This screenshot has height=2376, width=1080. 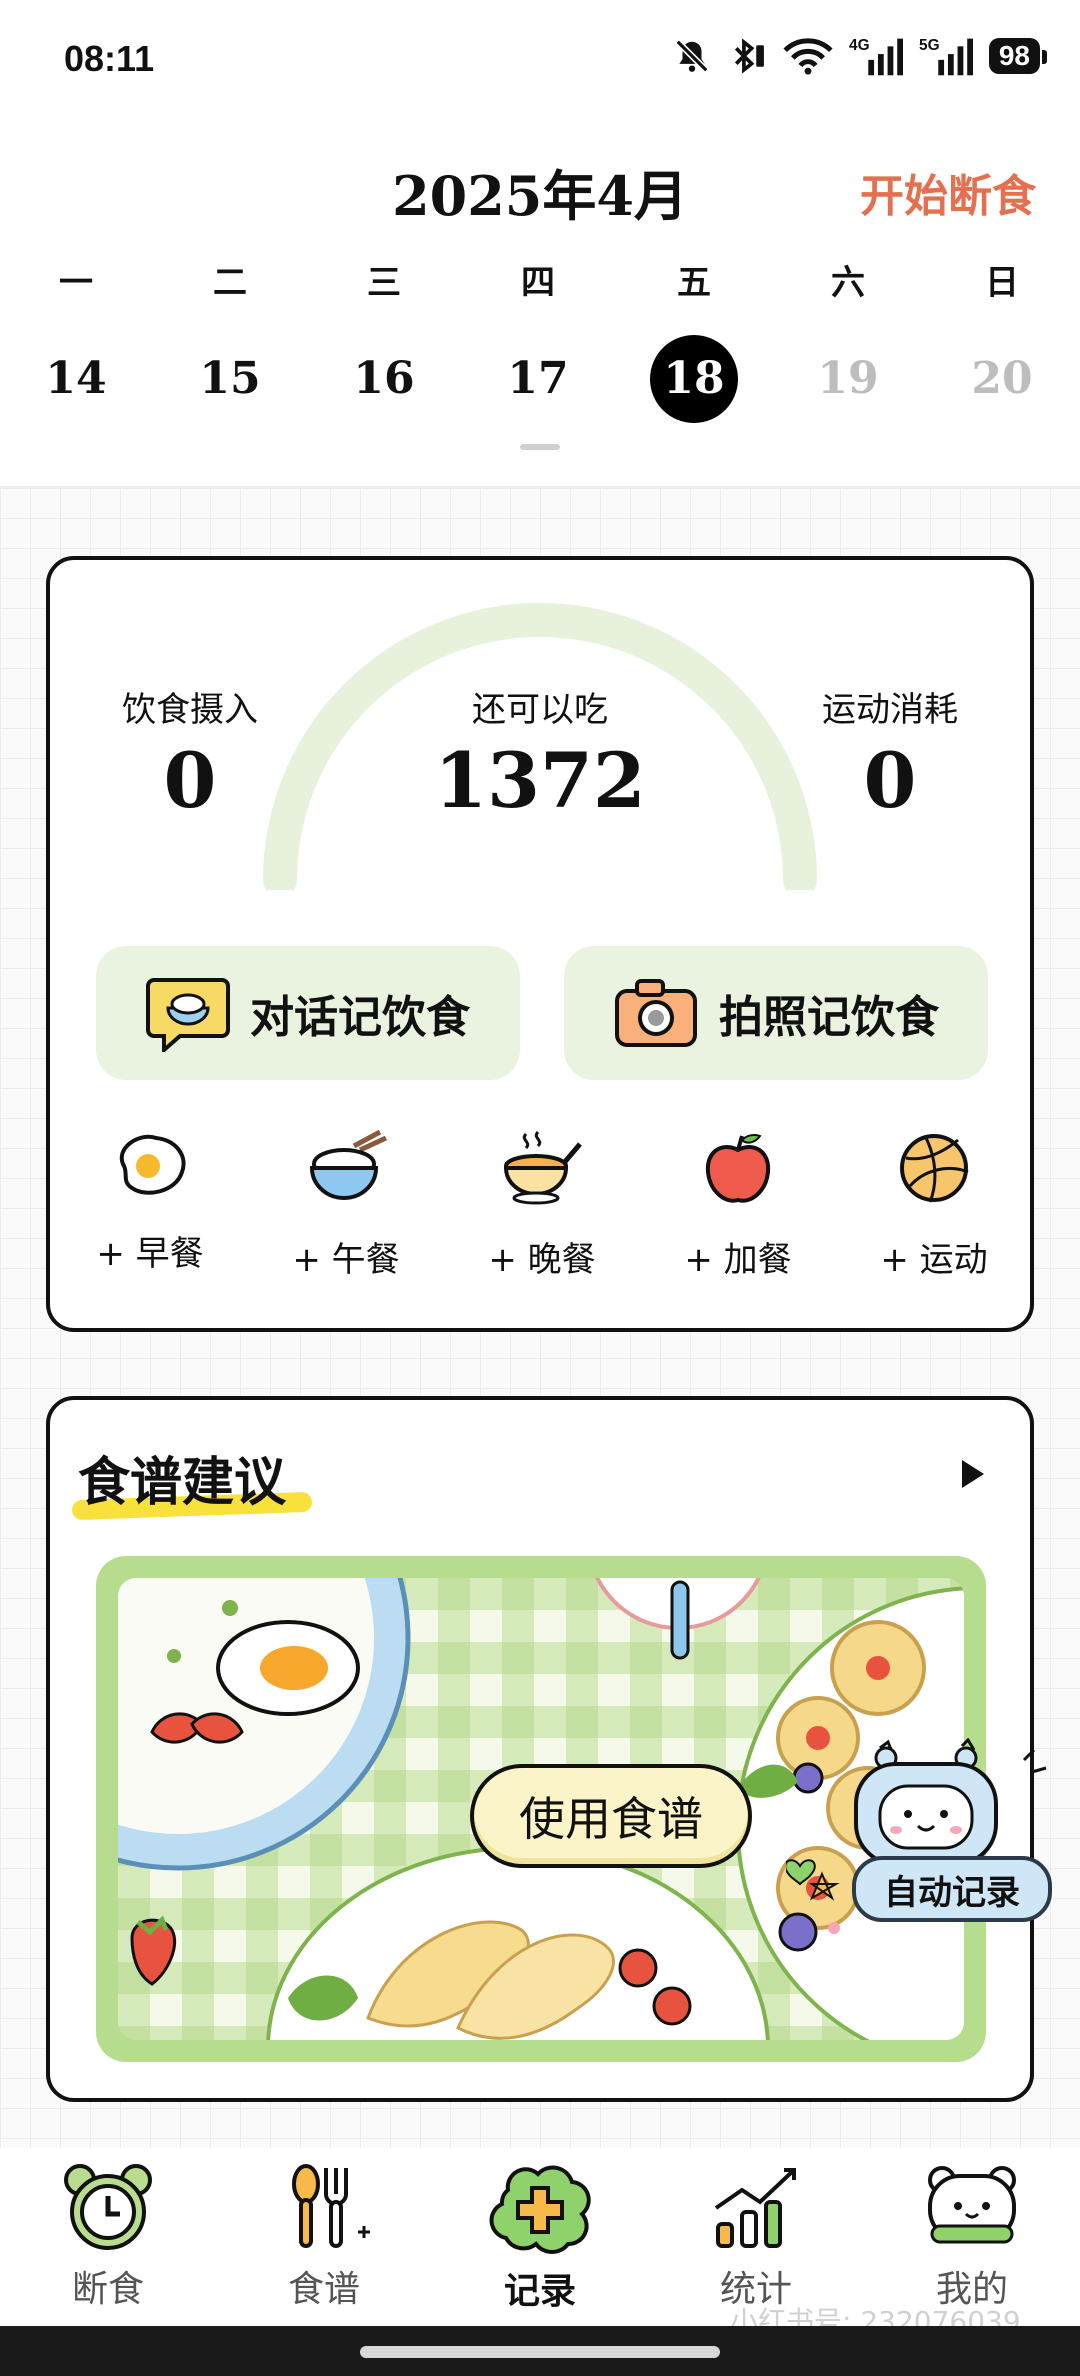 What do you see at coordinates (384, 379) in the screenshot?
I see `date-item: 16` at bounding box center [384, 379].